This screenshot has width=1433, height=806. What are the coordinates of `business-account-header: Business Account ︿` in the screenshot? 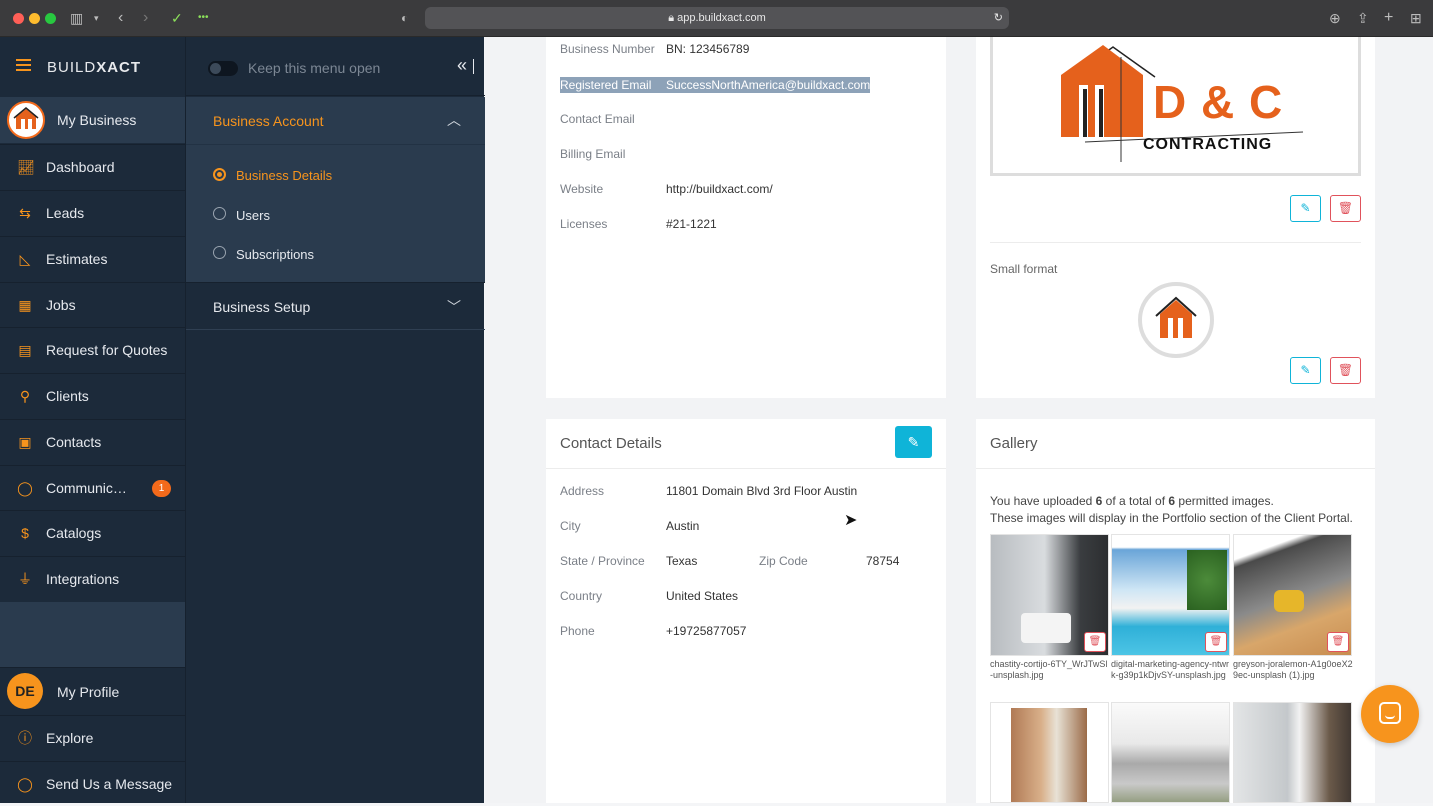 It's located at (335, 120).